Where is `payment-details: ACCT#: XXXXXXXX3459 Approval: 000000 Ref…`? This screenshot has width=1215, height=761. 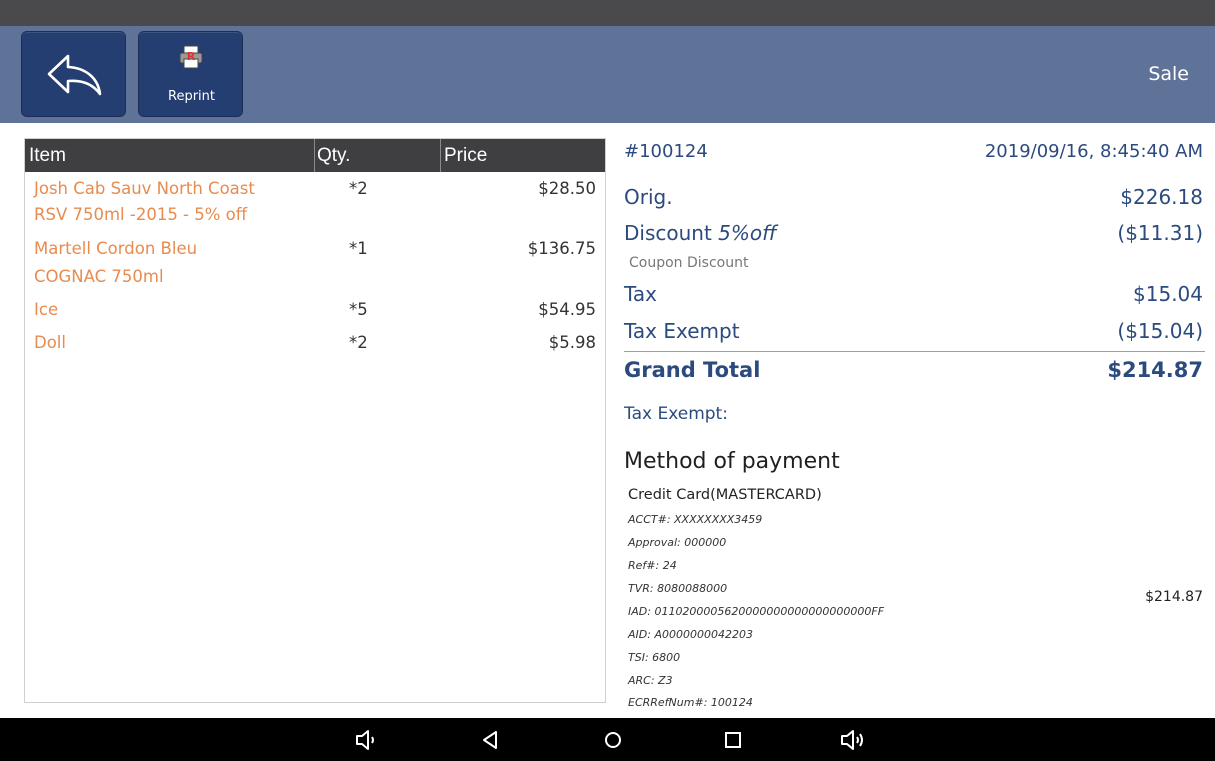
payment-details: ACCT#: XXXXXXXX3459 Approval: 000000 Ref… is located at coordinates (917, 593).